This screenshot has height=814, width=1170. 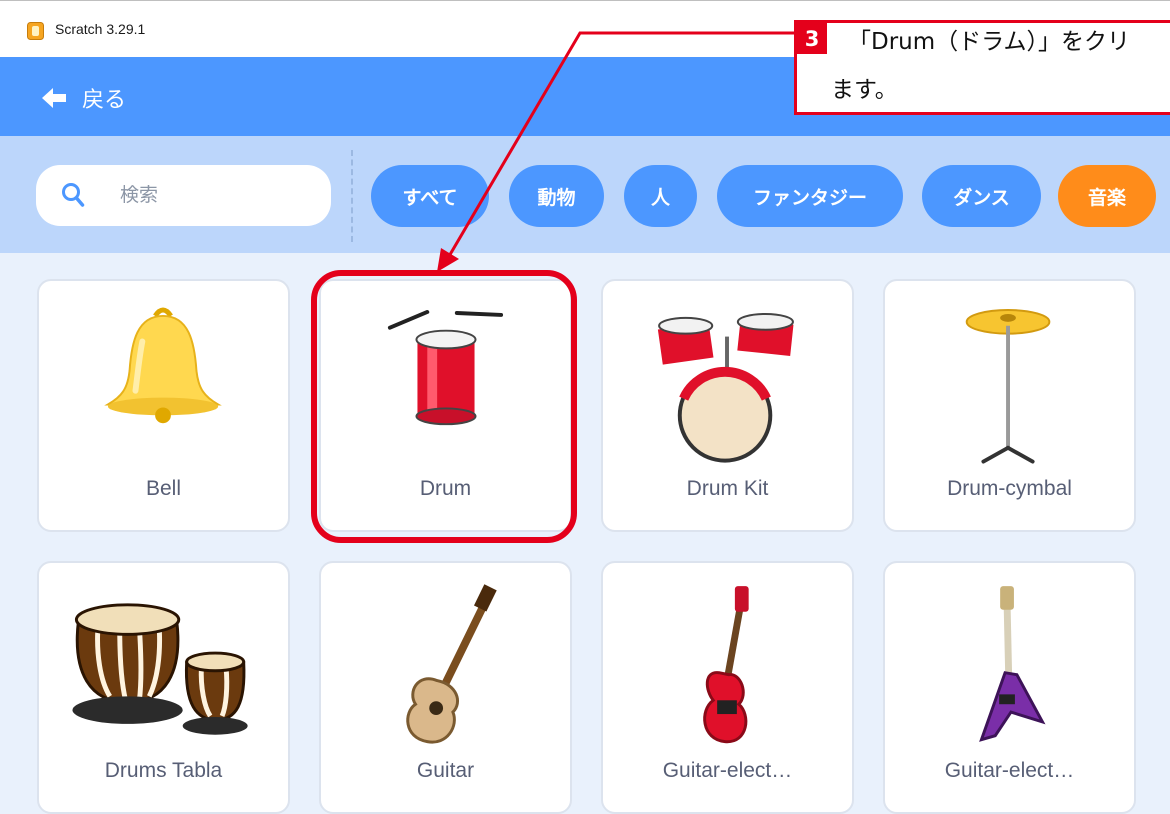 I want to click on callout-text-line1: 「Drum（ドラム）」をクリ, so click(x=989, y=42).